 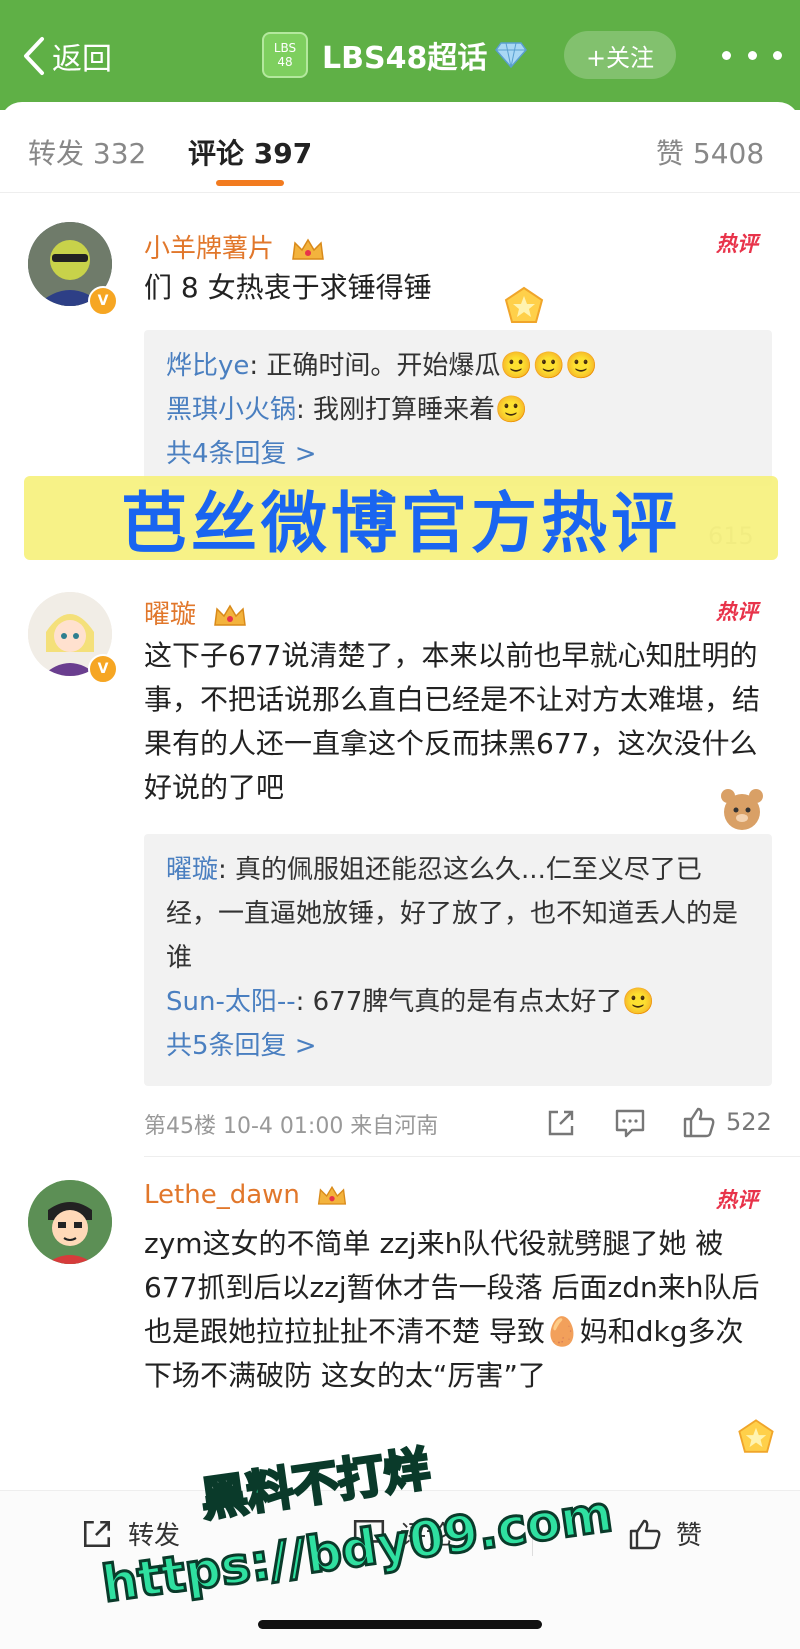 What do you see at coordinates (401, 523) in the screenshot?
I see `overlay-banner-text: 芭丝微博官方热评` at bounding box center [401, 523].